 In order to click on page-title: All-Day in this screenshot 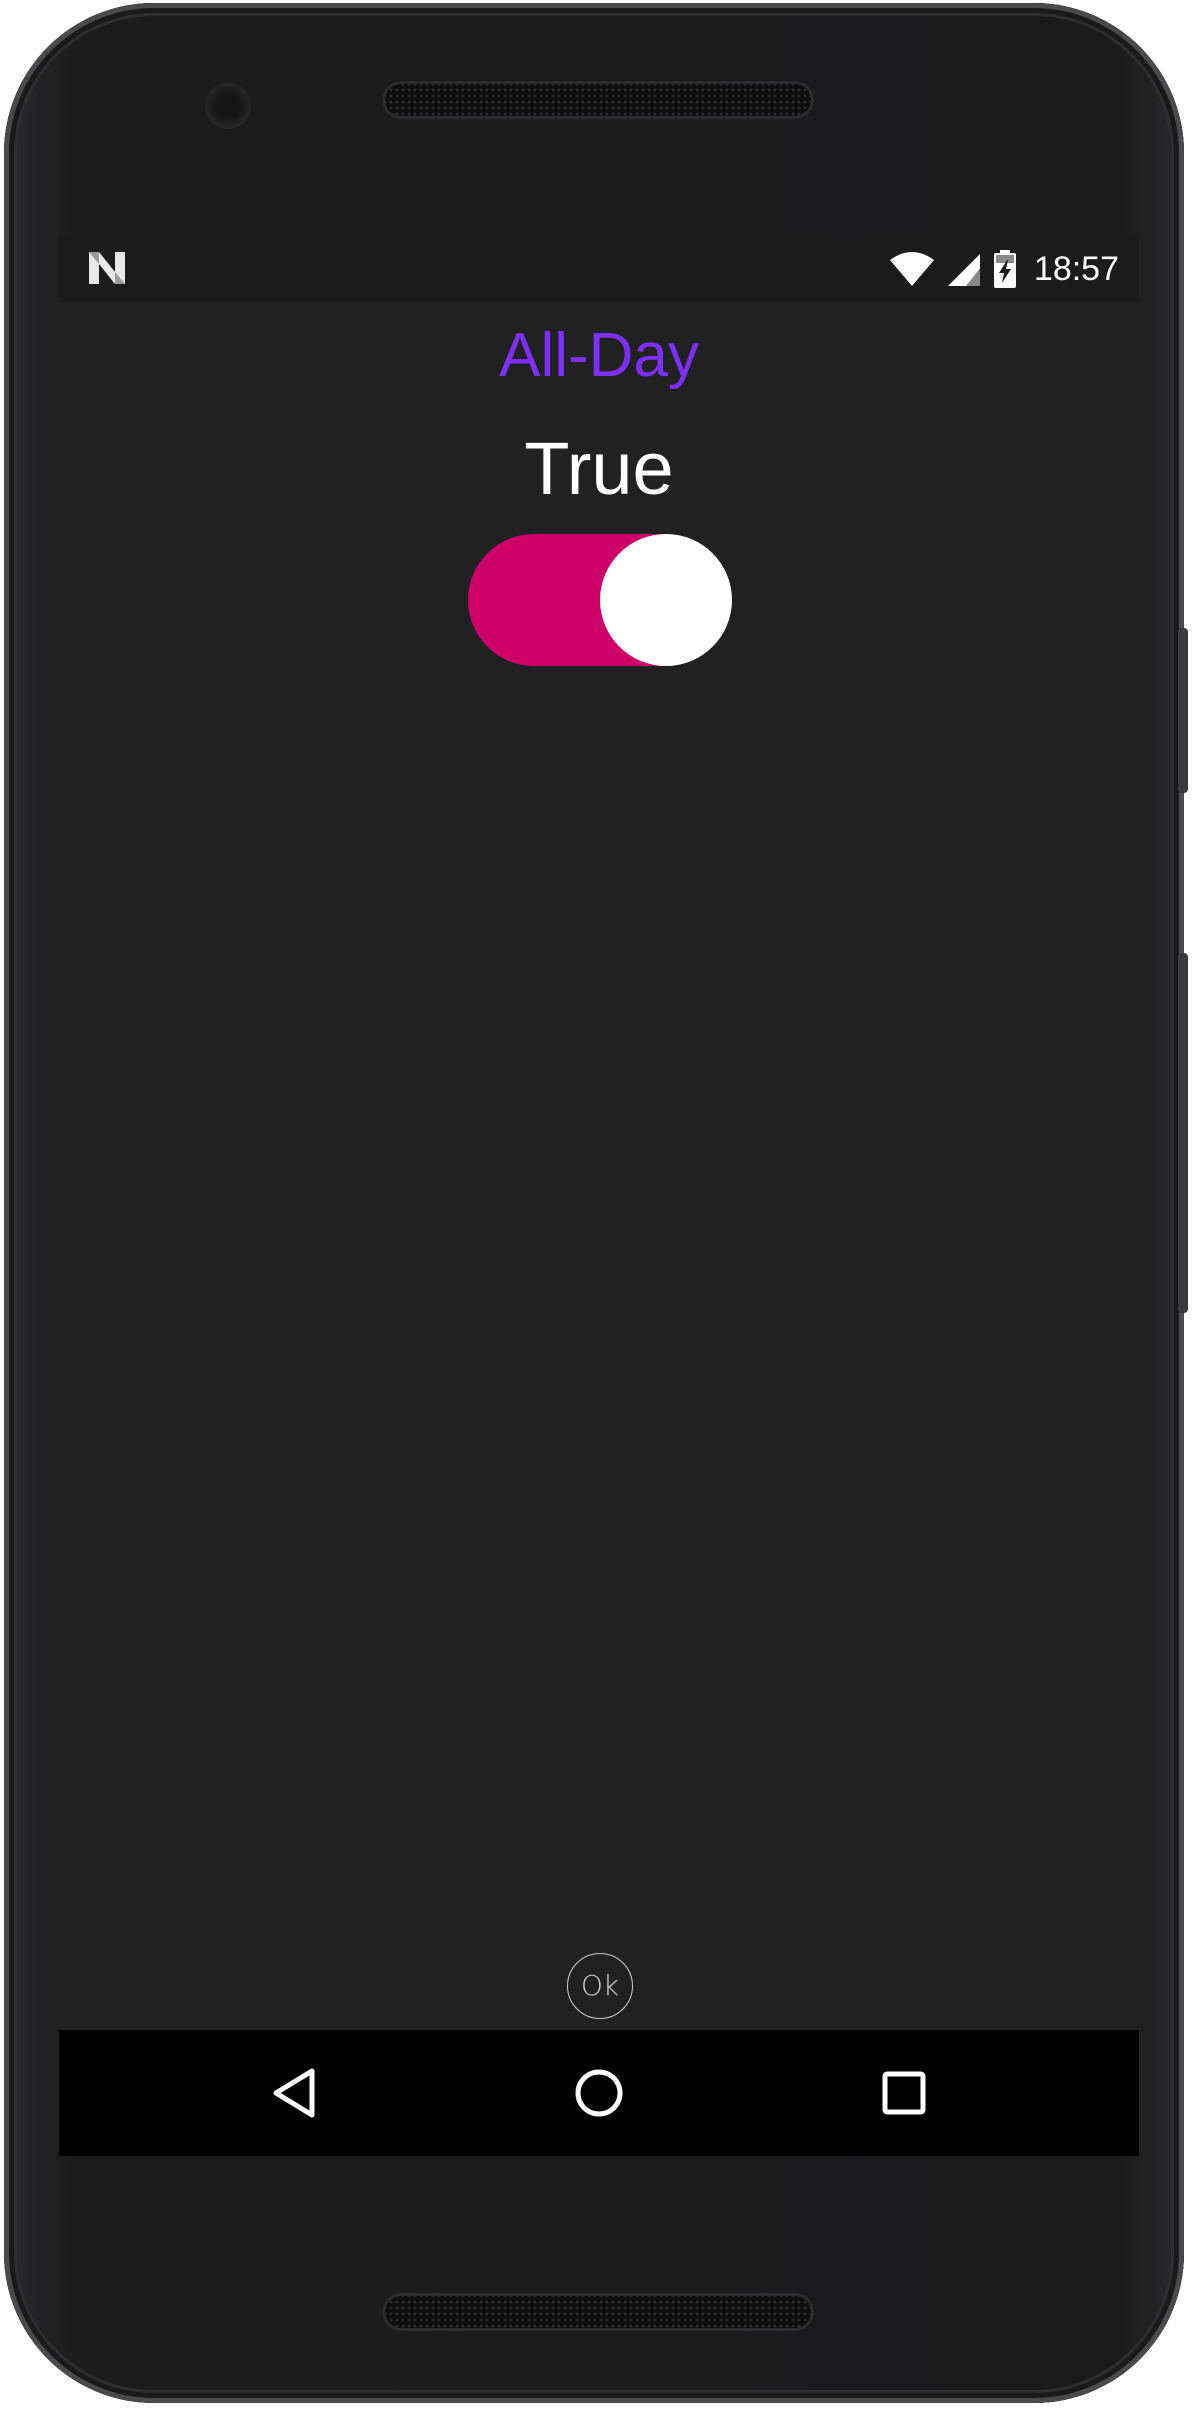, I will do `click(599, 355)`.